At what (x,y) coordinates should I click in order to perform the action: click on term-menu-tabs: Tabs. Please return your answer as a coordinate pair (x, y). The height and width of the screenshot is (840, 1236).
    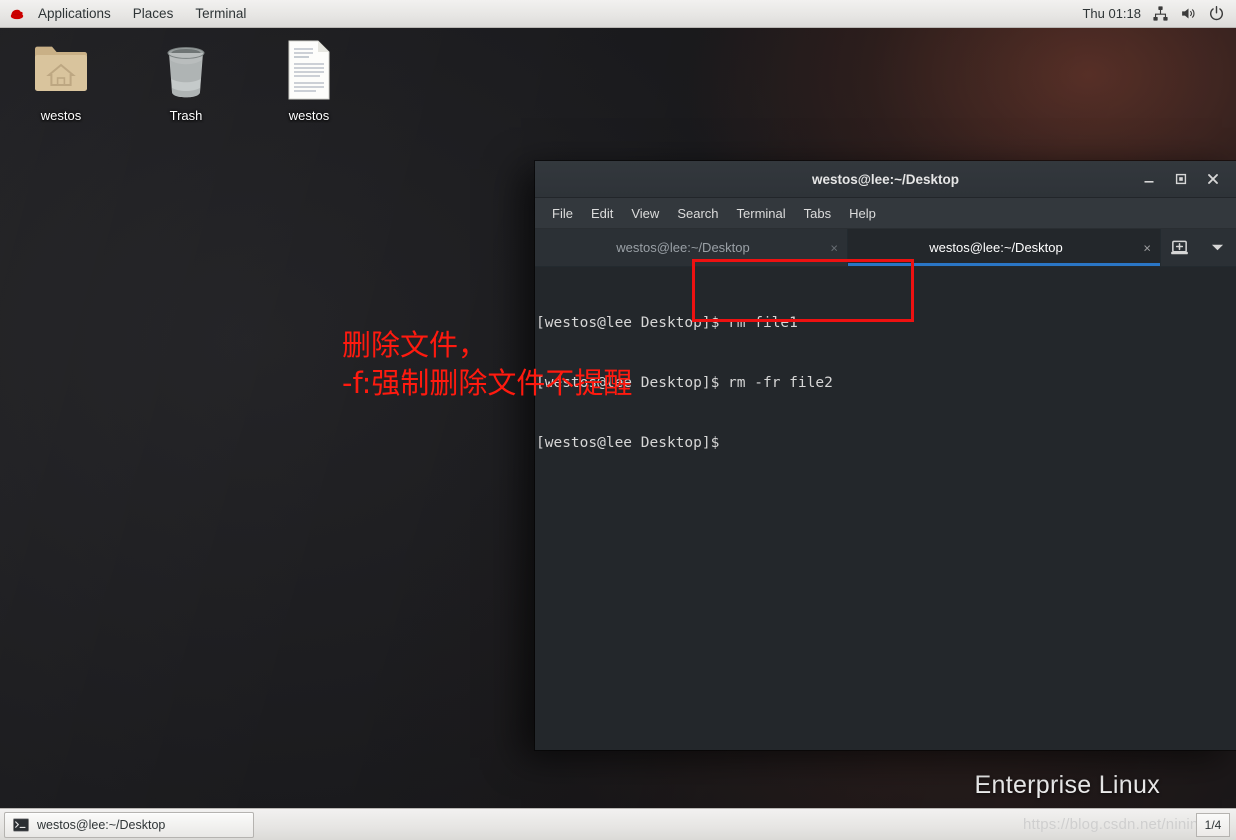
    Looking at the image, I should click on (817, 213).